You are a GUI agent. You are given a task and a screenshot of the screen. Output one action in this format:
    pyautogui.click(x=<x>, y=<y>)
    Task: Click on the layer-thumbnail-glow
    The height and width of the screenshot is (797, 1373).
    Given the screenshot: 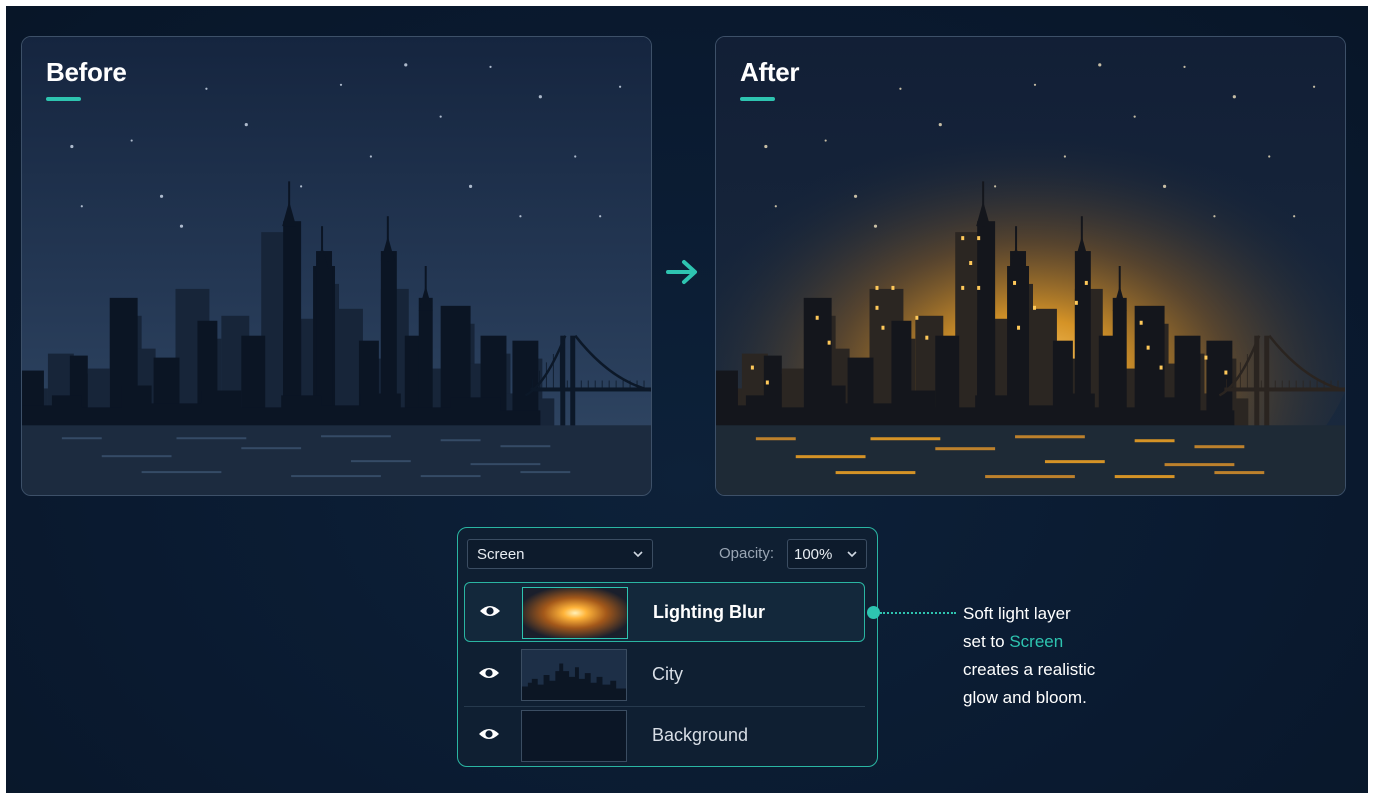 What is the action you would take?
    pyautogui.click(x=575, y=613)
    